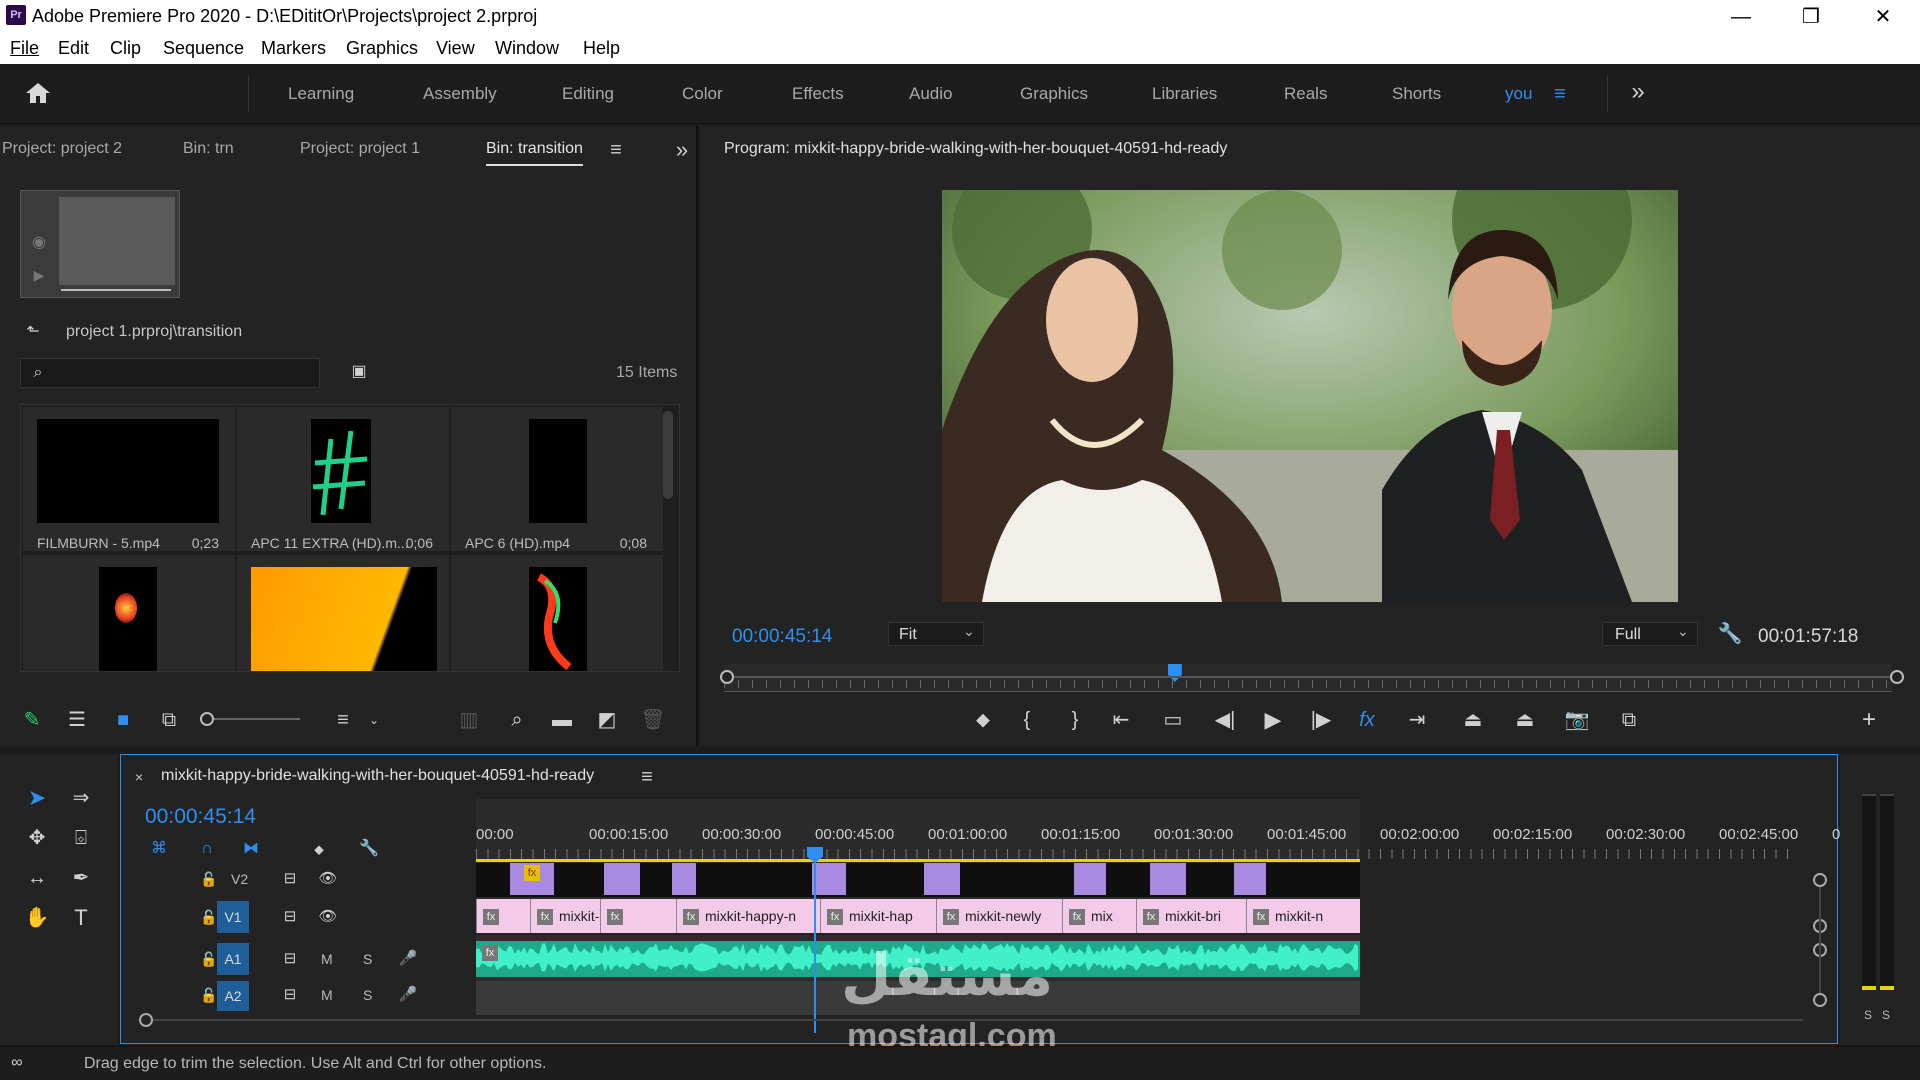  Describe the element at coordinates (159, 849) in the screenshot. I see `nest-toggle-icon: ⌘` at that location.